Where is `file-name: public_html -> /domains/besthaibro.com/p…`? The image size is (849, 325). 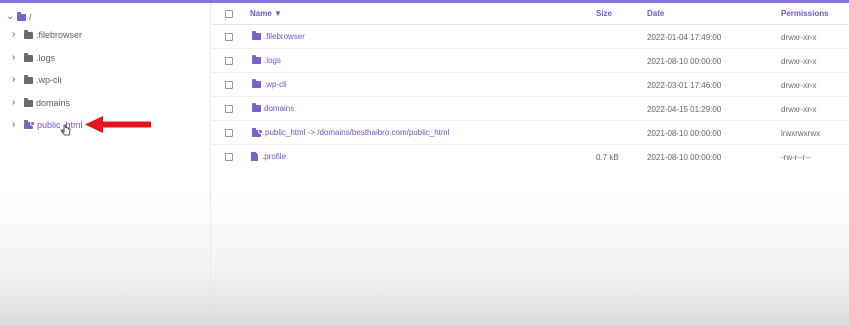
file-name: public_html -> /domains/besthaibro.com/p… is located at coordinates (357, 132).